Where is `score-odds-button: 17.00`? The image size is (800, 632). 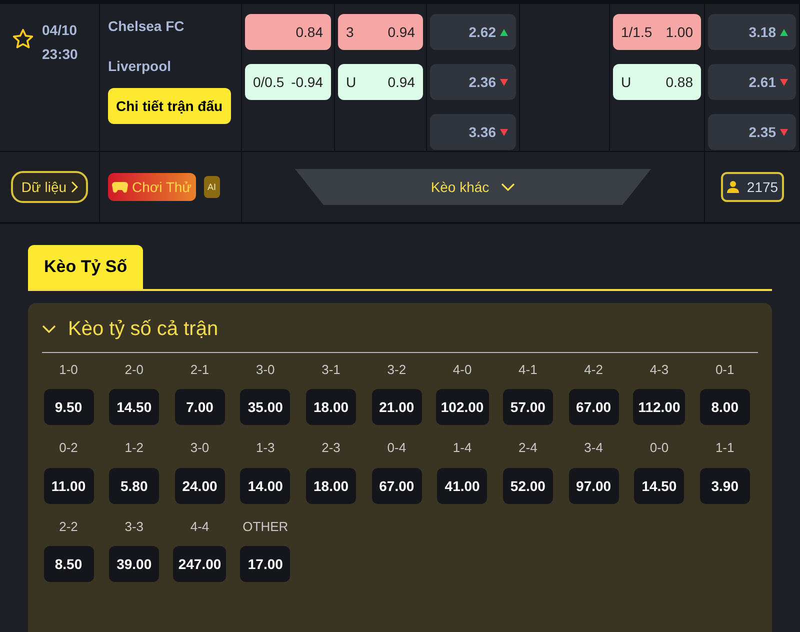
score-odds-button: 17.00 is located at coordinates (265, 564).